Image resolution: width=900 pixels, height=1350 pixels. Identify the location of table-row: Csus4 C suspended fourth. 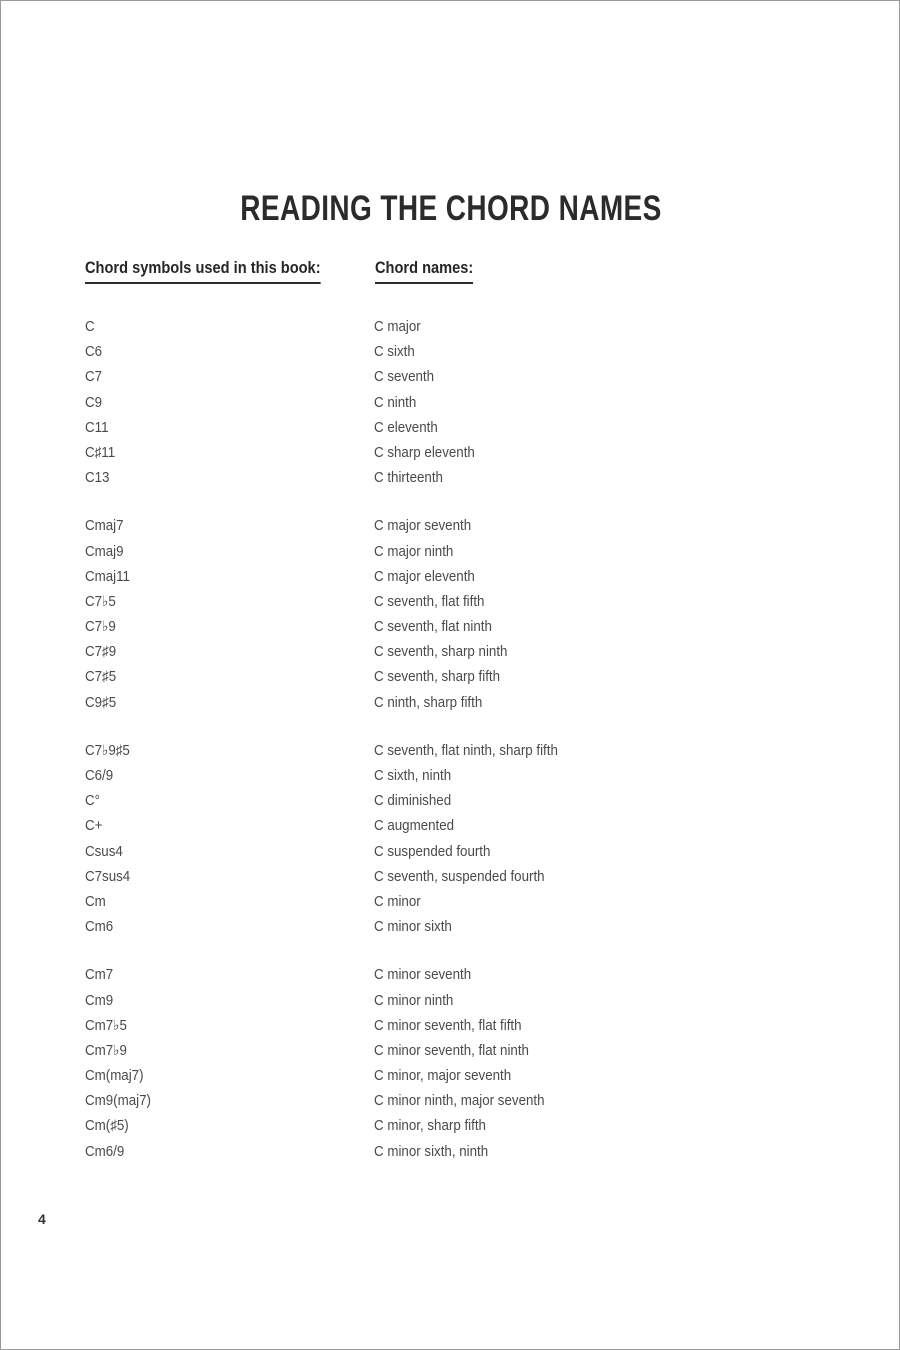
(435, 852).